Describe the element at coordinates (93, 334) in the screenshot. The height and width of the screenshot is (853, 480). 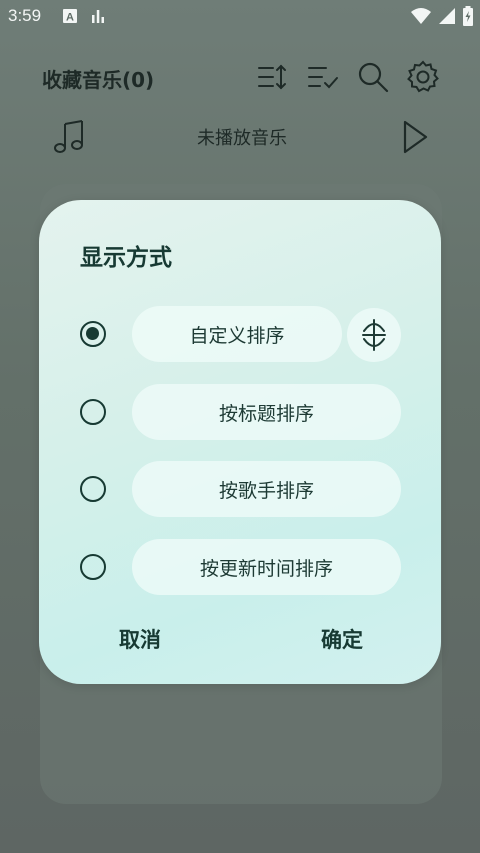
I see `radio-custom-sort` at that location.